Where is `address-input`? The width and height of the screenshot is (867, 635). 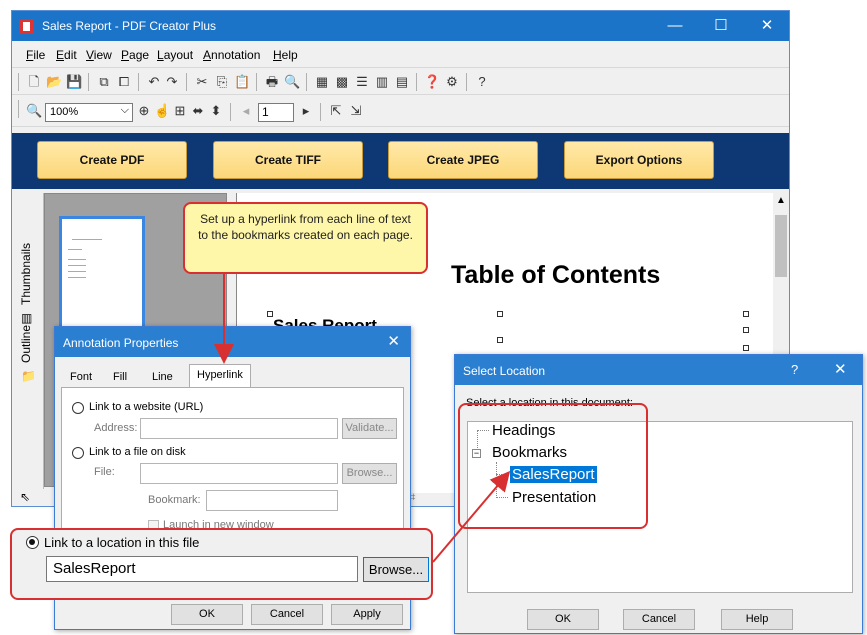
address-input is located at coordinates (239, 428).